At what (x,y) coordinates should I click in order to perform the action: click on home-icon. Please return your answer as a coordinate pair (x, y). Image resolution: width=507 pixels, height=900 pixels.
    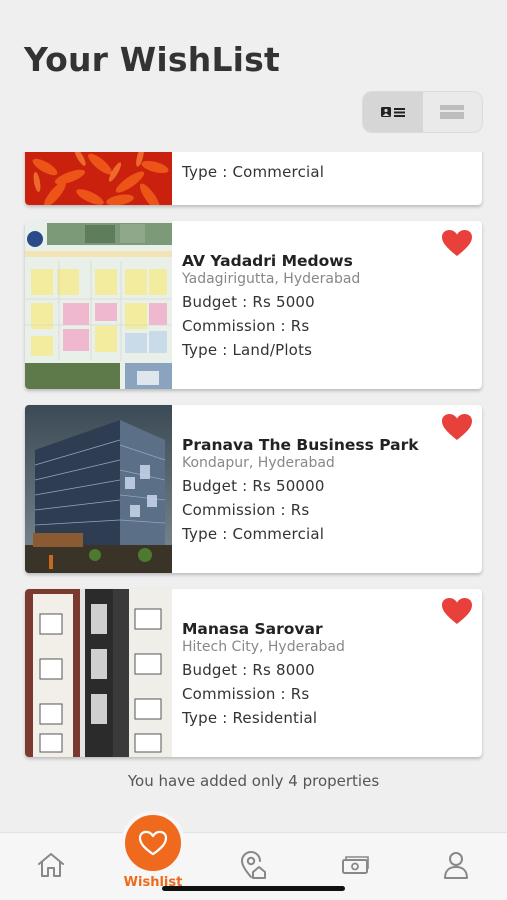
    Looking at the image, I should click on (51, 865).